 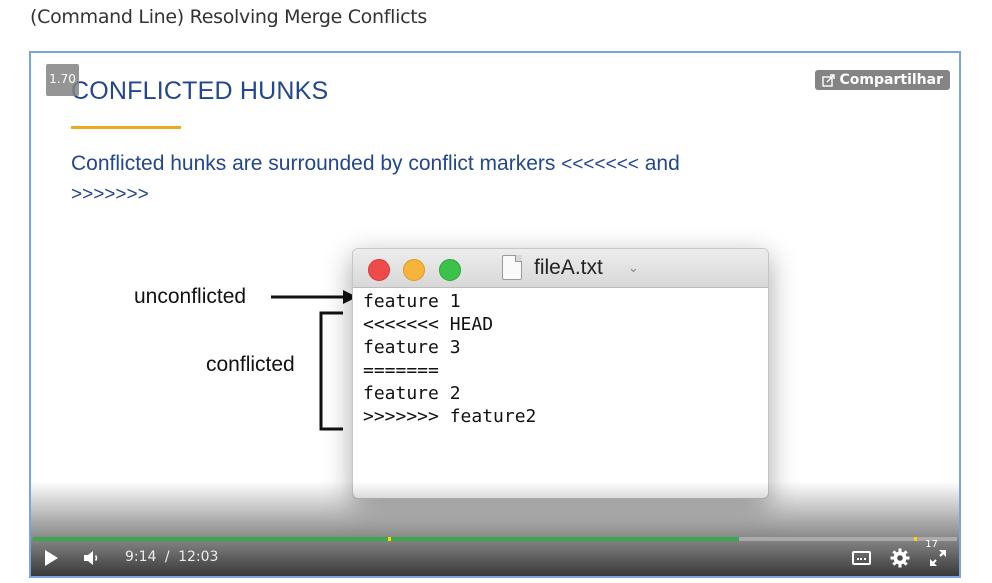 What do you see at coordinates (412, 347) in the screenshot?
I see `code-line: feature 3` at bounding box center [412, 347].